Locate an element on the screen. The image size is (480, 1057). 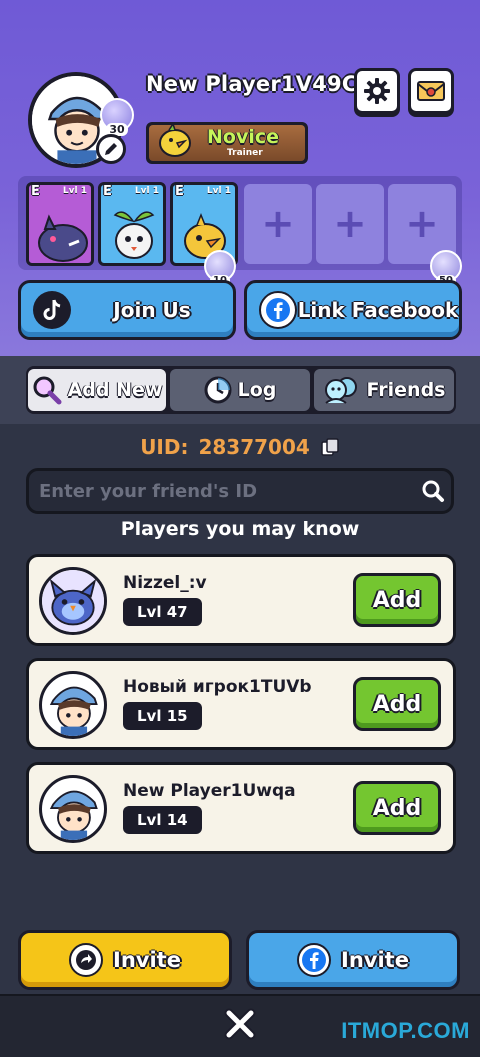
rank-plate: Novice Trainer is located at coordinates (227, 141).